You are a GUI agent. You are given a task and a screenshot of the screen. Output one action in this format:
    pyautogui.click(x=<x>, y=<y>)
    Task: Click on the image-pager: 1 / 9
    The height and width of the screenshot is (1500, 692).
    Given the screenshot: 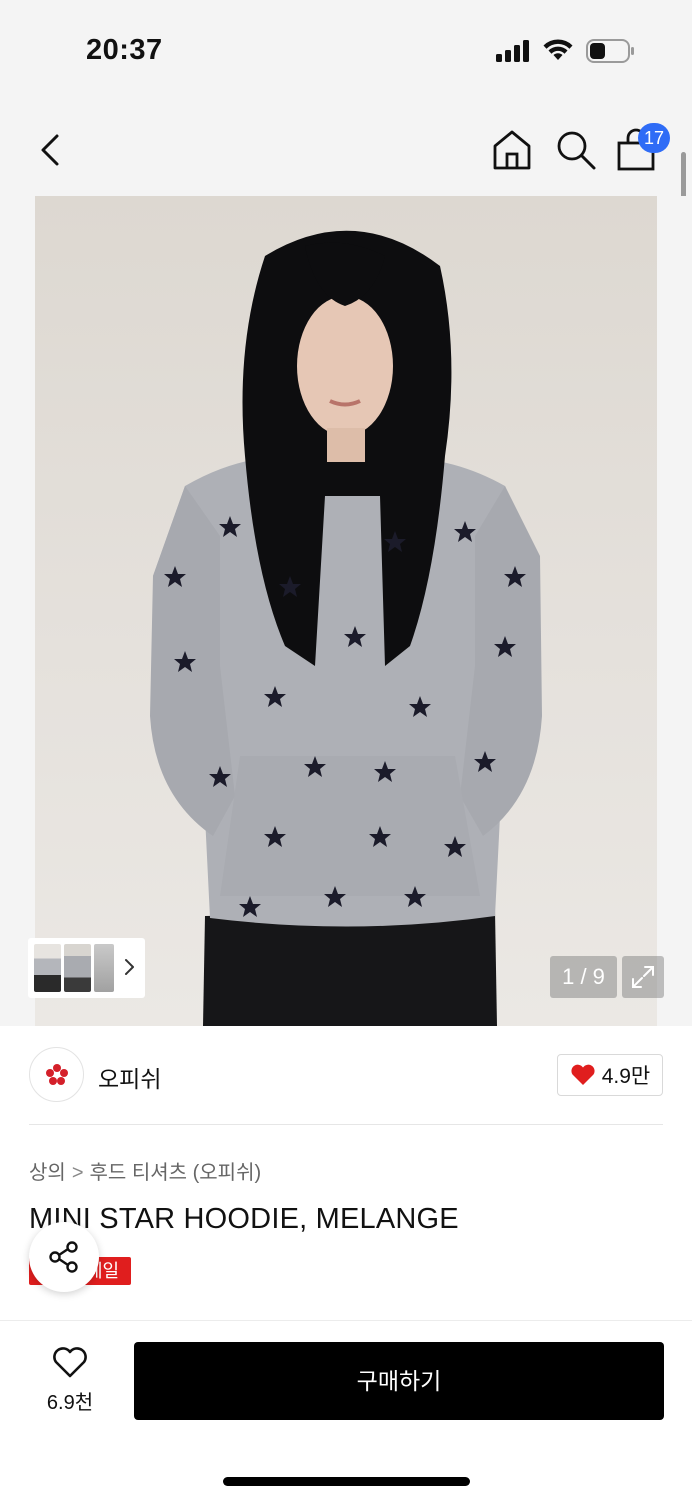 What is the action you would take?
    pyautogui.click(x=583, y=977)
    